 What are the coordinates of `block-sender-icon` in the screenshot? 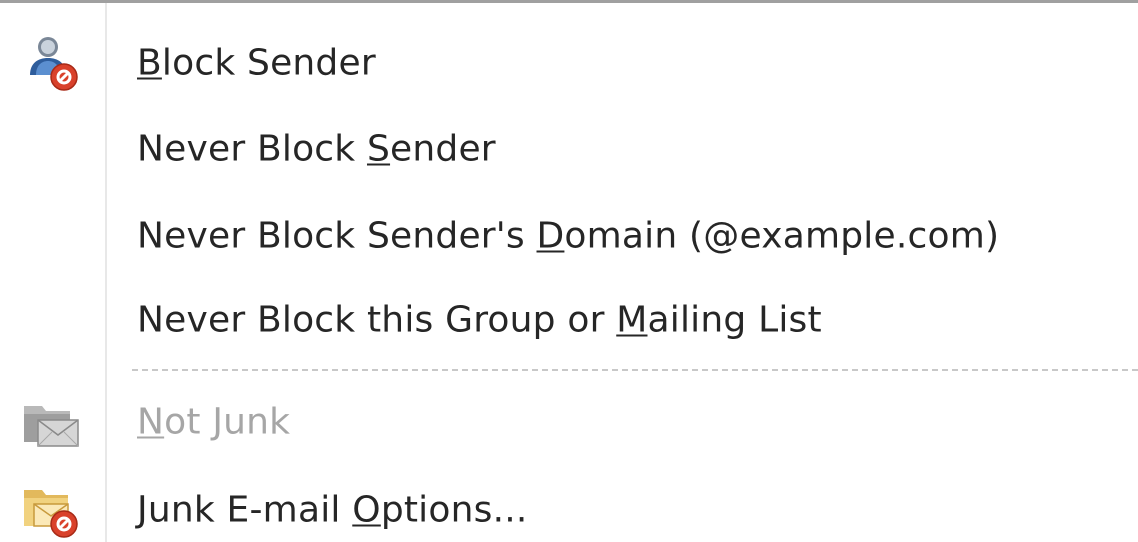 It's located at (52, 63).